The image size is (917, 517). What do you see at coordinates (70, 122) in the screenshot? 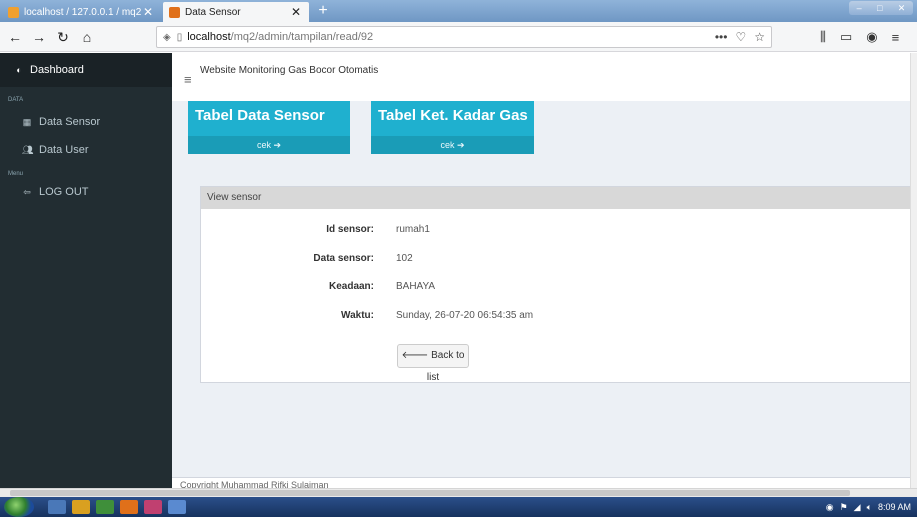
I see `sidebar-item-label: Data Sensor` at bounding box center [70, 122].